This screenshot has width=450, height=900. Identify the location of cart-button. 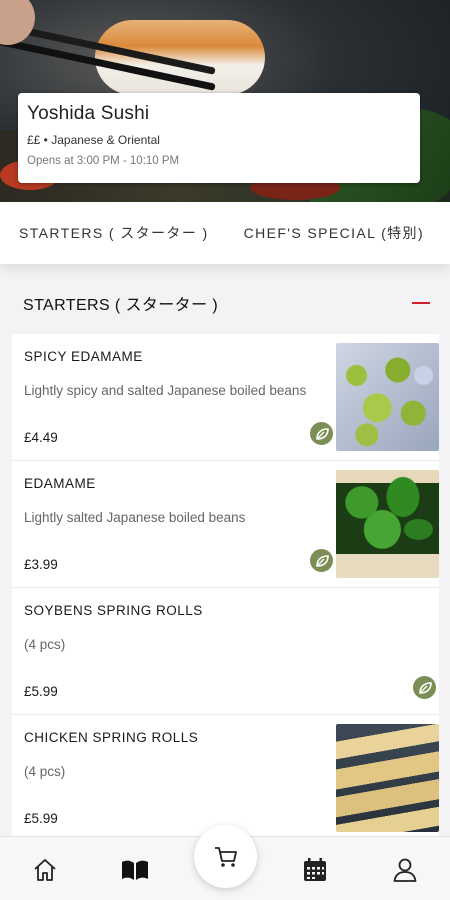
(225, 856).